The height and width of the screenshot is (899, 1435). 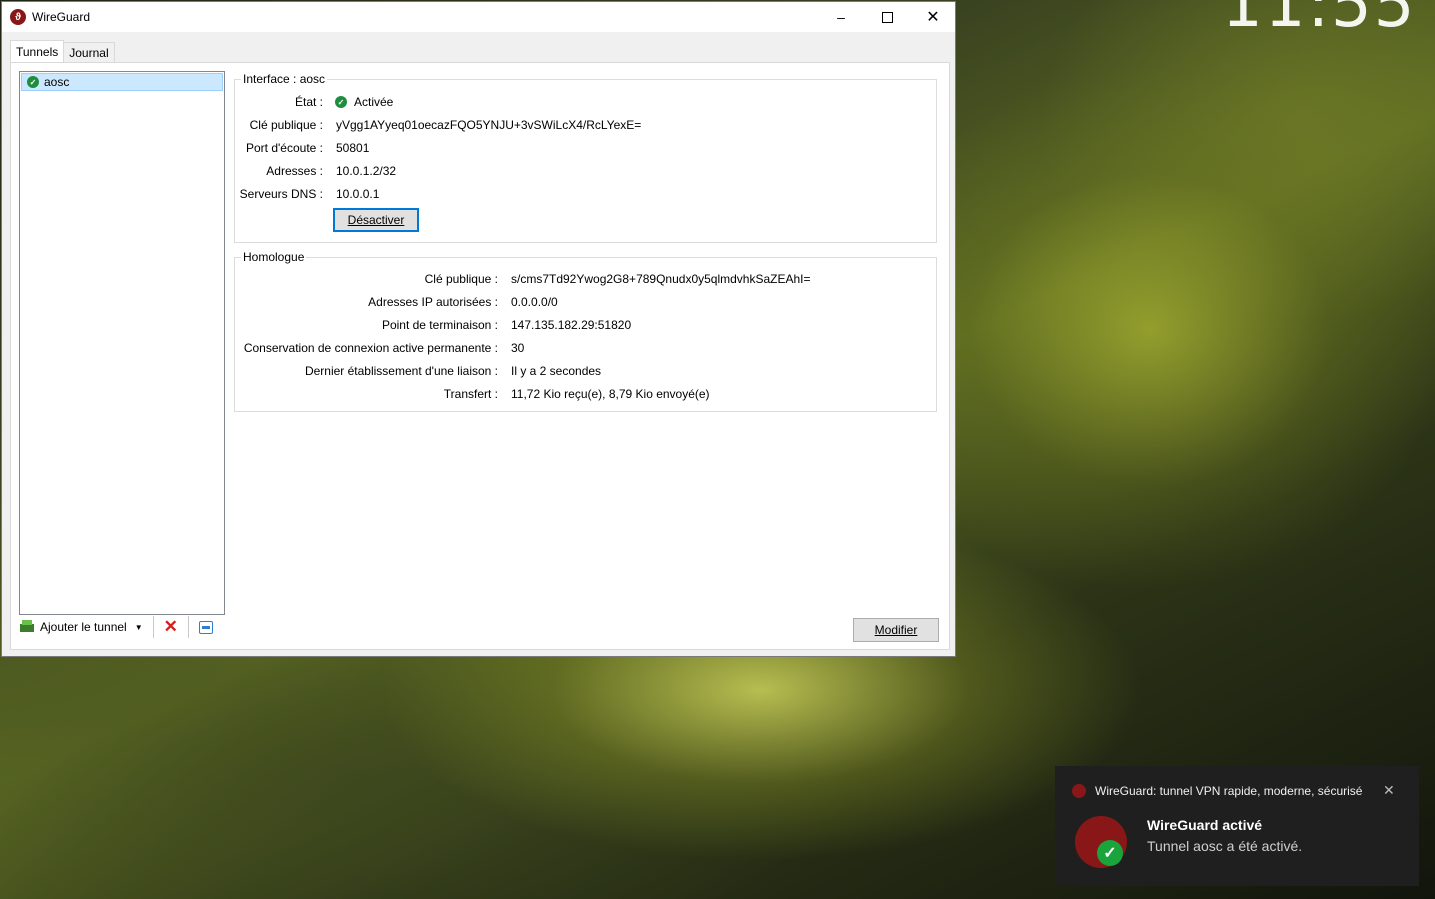 I want to click on tab-tunnels: Tunnels, so click(x=37, y=52).